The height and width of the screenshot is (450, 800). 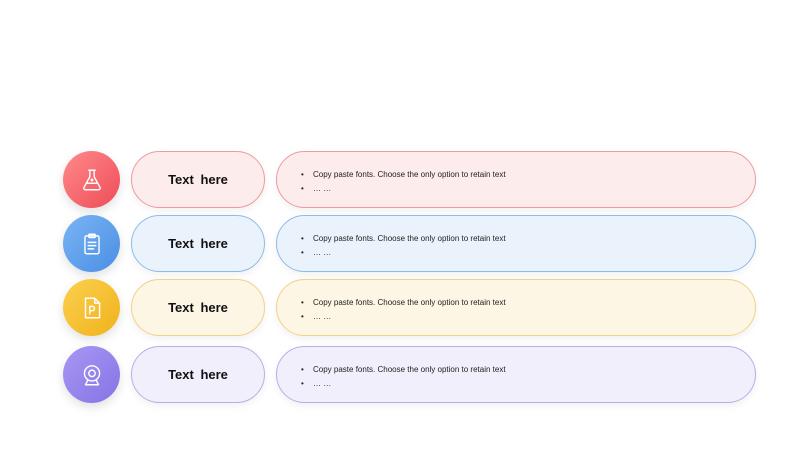 I want to click on clipboard-icon, so click(x=91, y=243).